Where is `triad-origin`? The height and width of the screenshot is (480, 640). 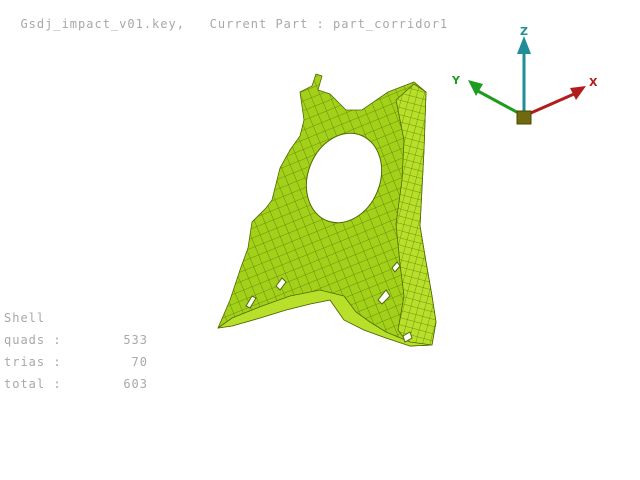 triad-origin is located at coordinates (524, 117).